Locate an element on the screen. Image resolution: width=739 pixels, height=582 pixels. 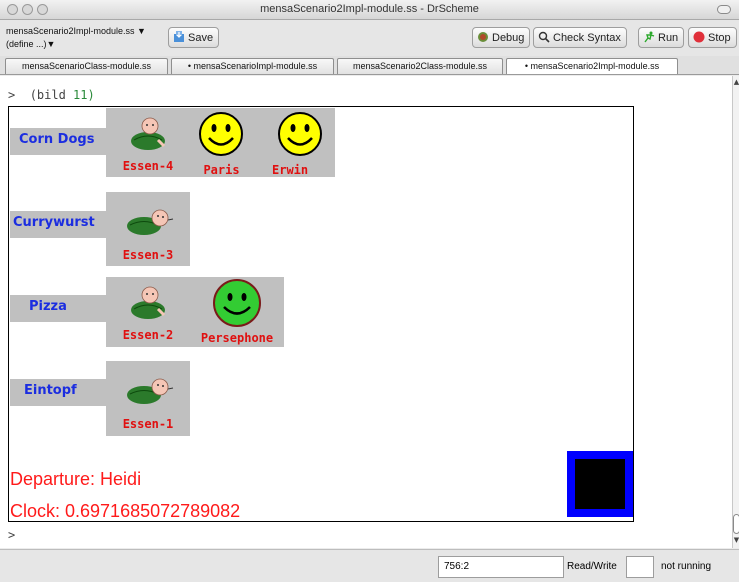
run-button: Run is located at coordinates (661, 37).